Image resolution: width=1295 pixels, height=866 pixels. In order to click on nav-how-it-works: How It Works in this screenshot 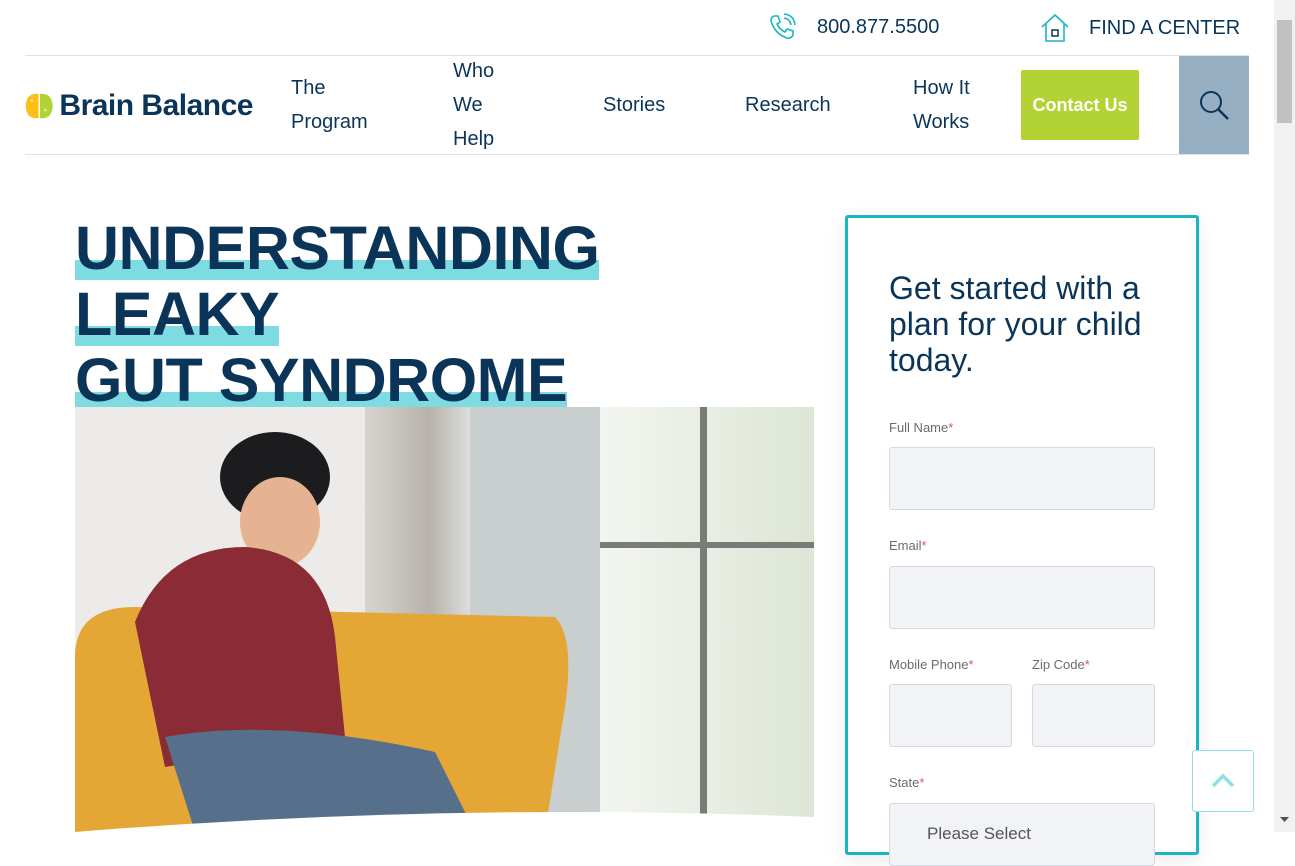, I will do `click(941, 105)`.